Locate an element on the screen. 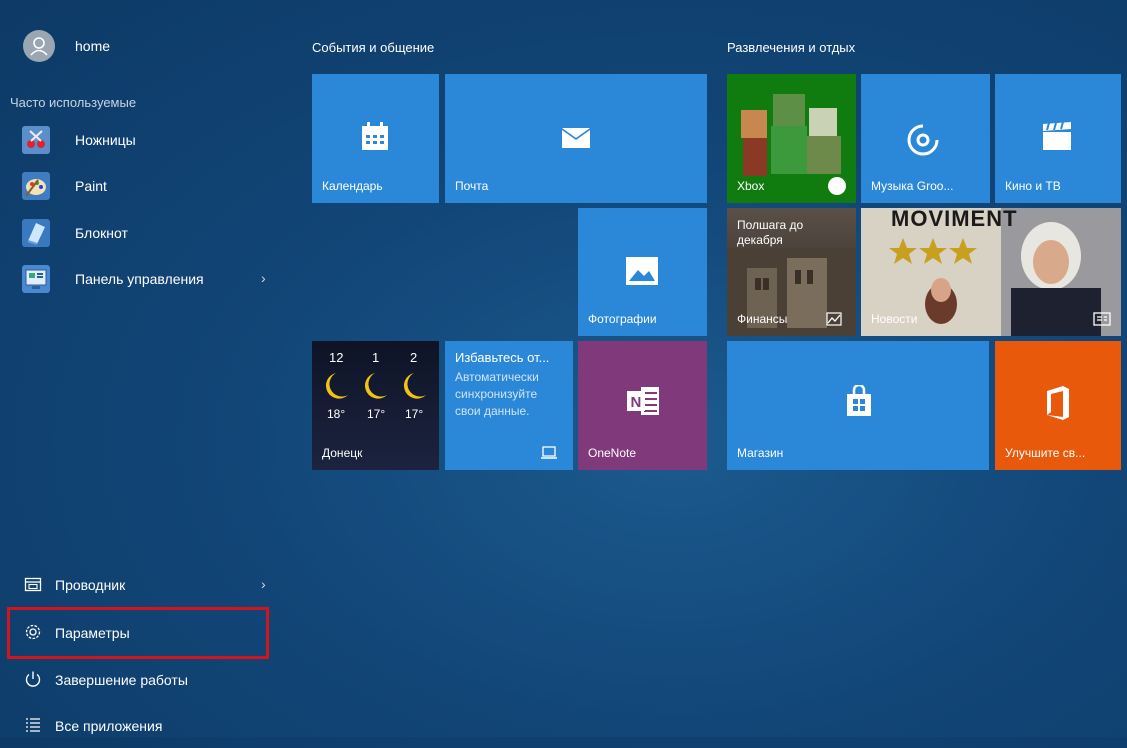 Image resolution: width=1127 pixels, height=748 pixels. tile-label: Почта is located at coordinates (472, 186).